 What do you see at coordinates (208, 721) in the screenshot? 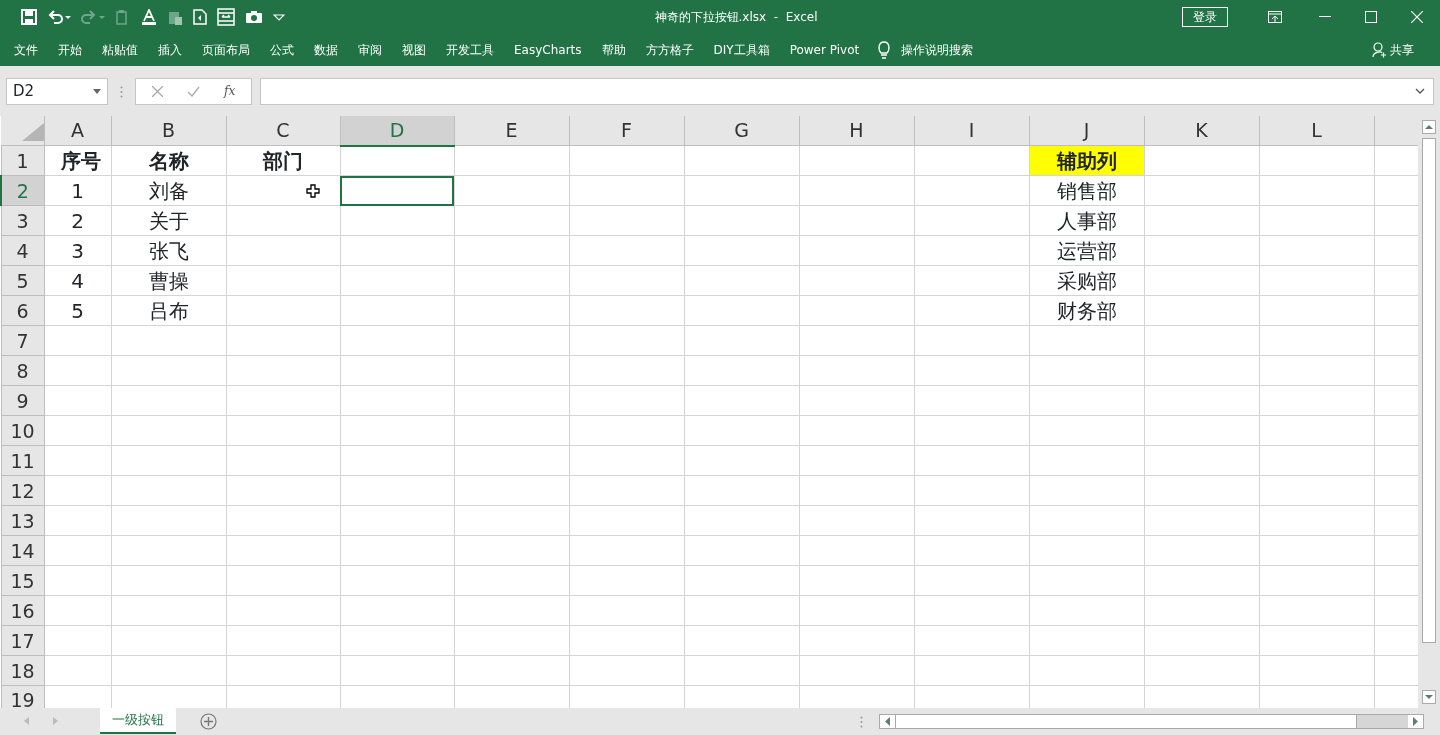
I see `add-sheet-icon` at bounding box center [208, 721].